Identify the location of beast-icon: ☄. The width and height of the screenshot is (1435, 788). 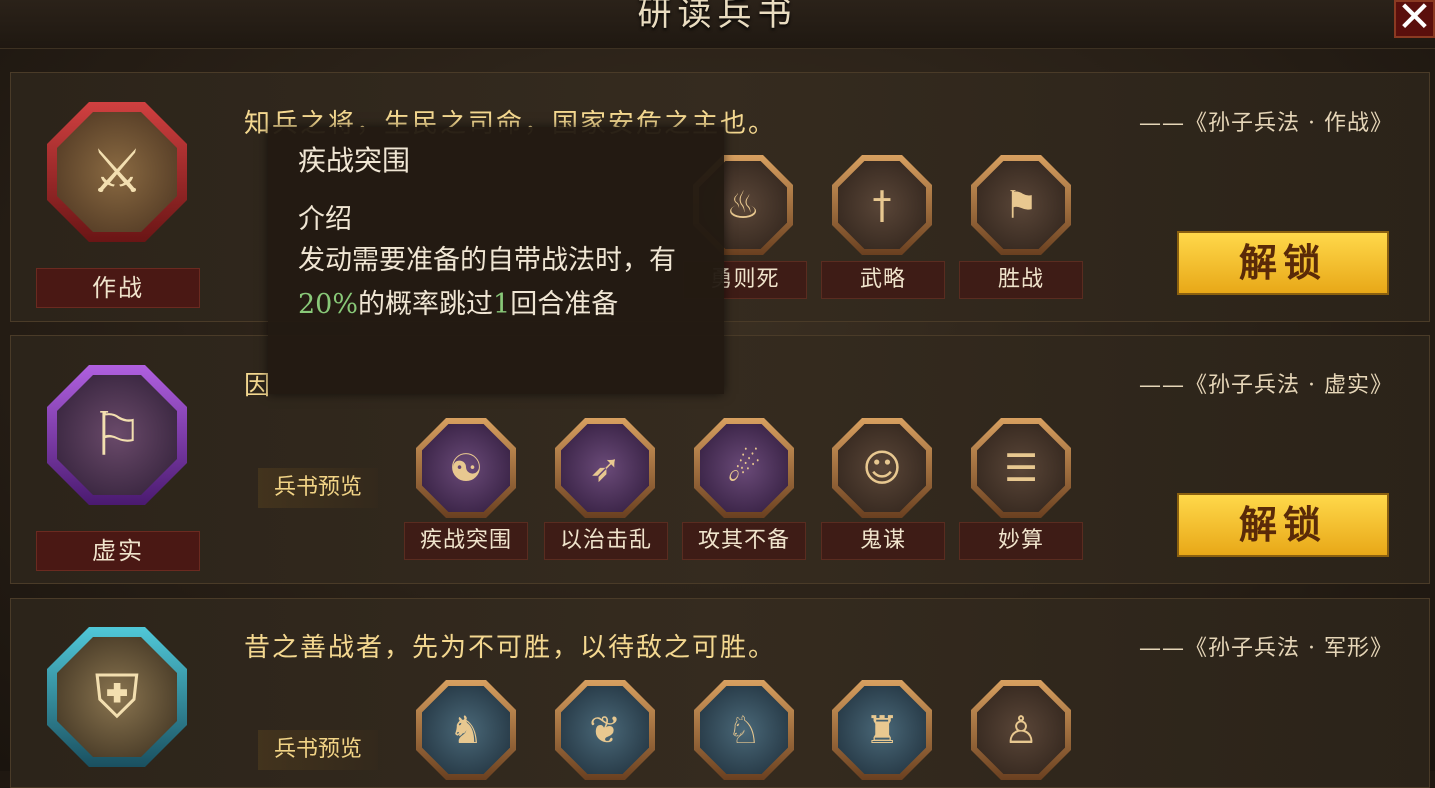
(744, 468).